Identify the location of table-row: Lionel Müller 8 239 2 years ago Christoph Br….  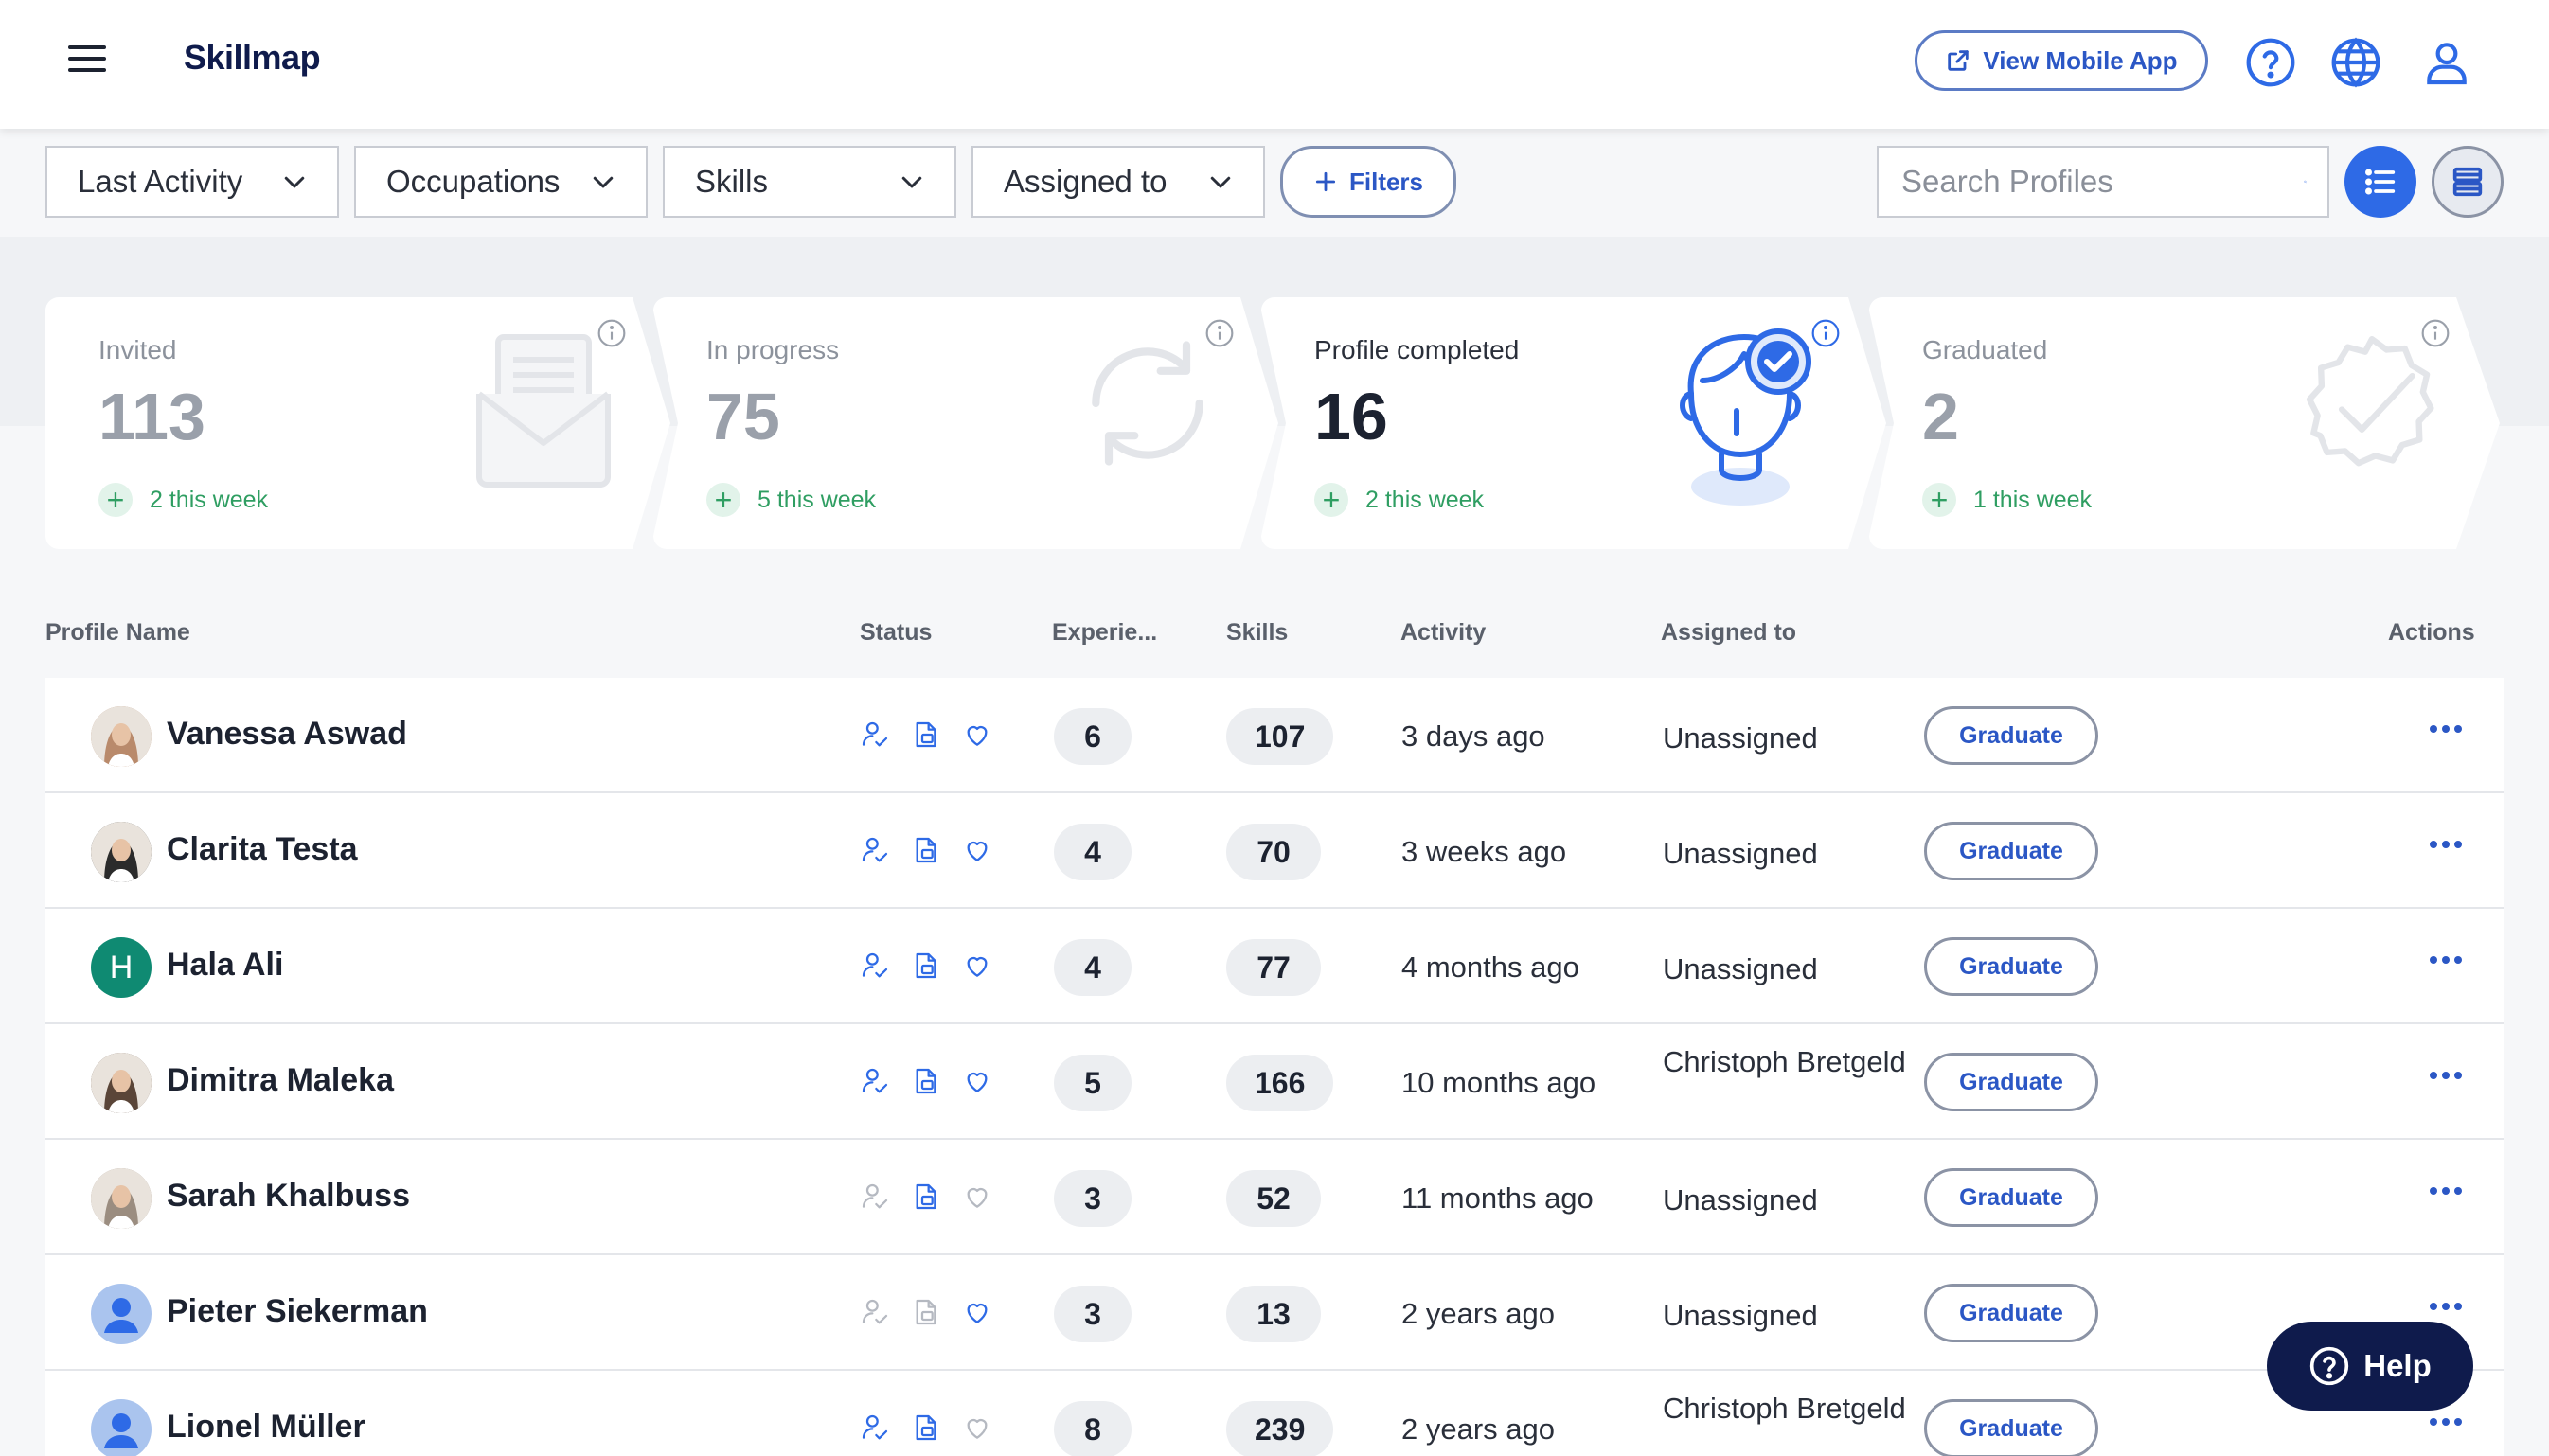
(1274, 1413).